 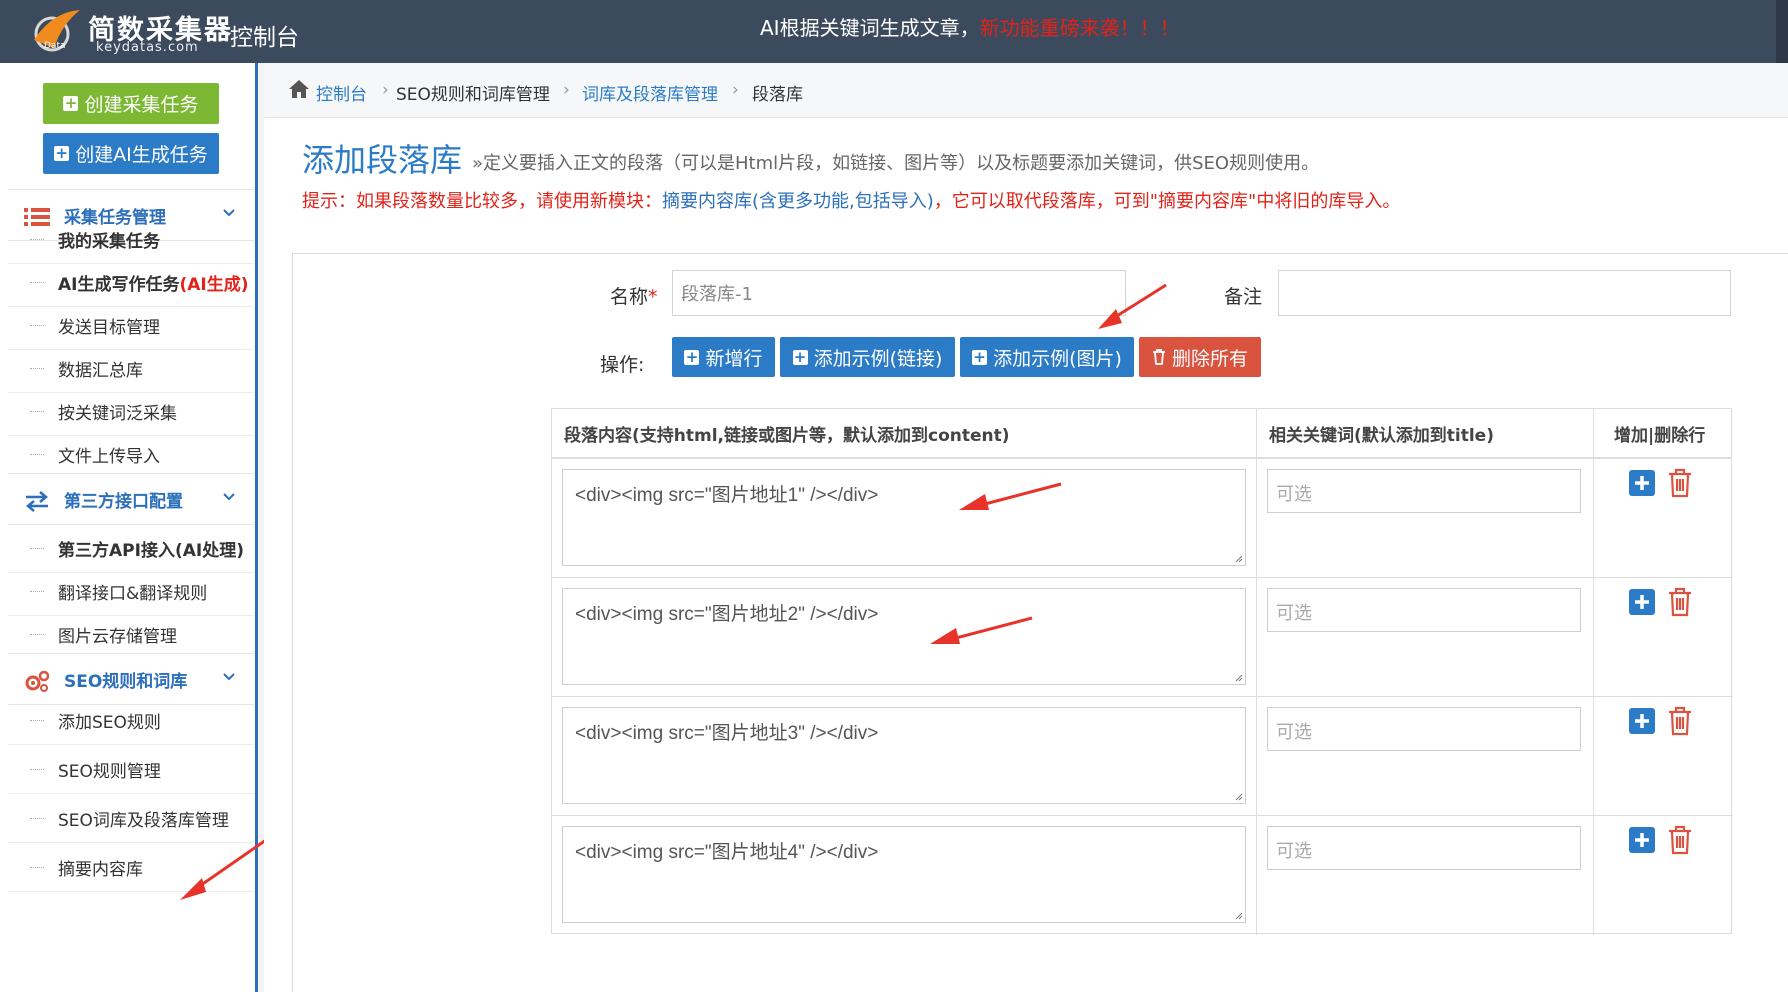 I want to click on sidebar-item-file-upload: 文件上传导入, so click(x=131, y=454).